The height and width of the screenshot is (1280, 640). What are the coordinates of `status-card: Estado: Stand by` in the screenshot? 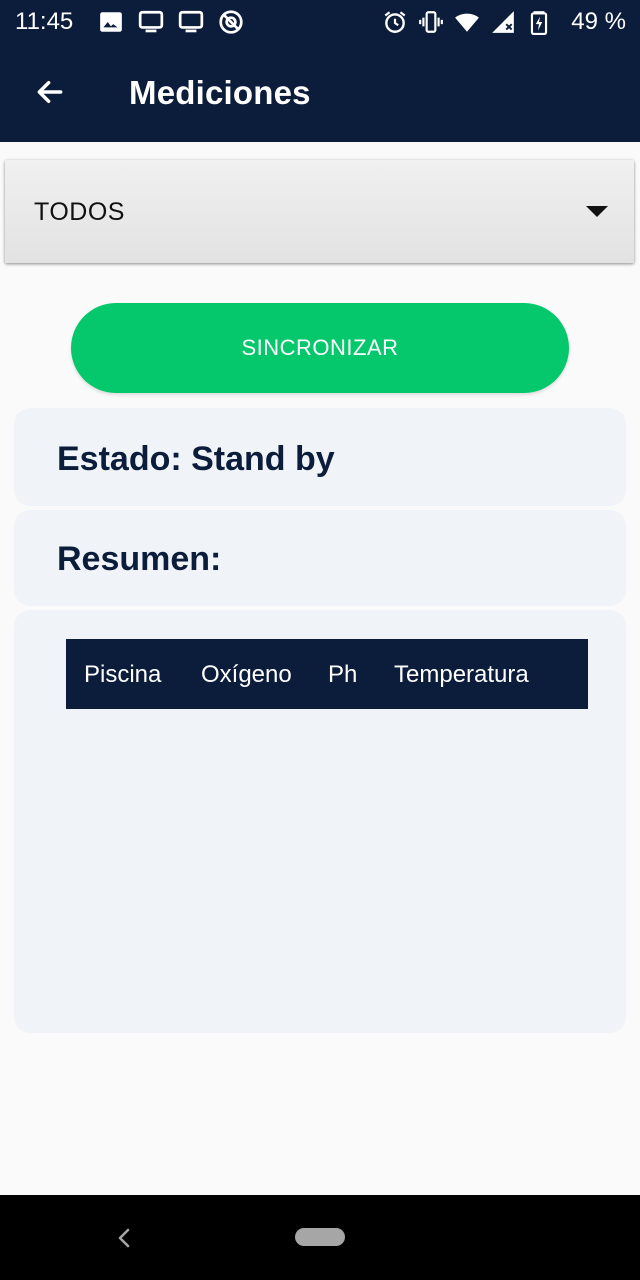 It's located at (320, 457).